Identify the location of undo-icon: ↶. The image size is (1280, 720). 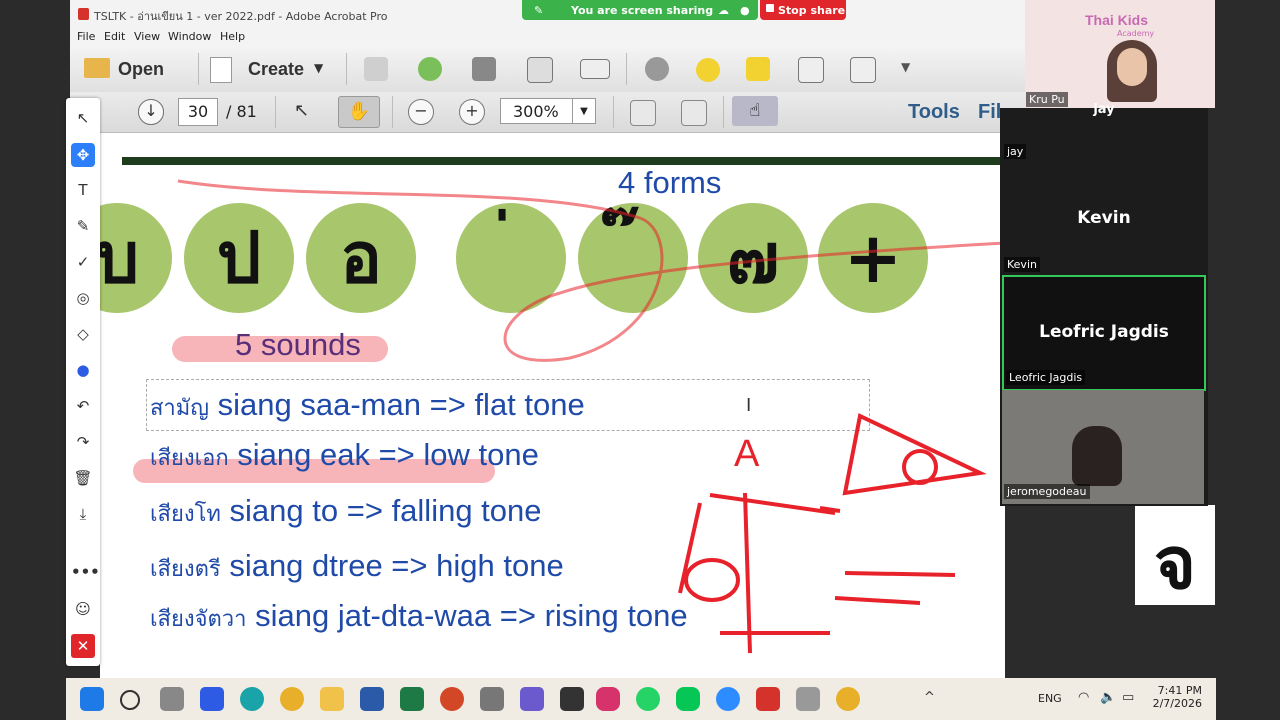
(83, 406).